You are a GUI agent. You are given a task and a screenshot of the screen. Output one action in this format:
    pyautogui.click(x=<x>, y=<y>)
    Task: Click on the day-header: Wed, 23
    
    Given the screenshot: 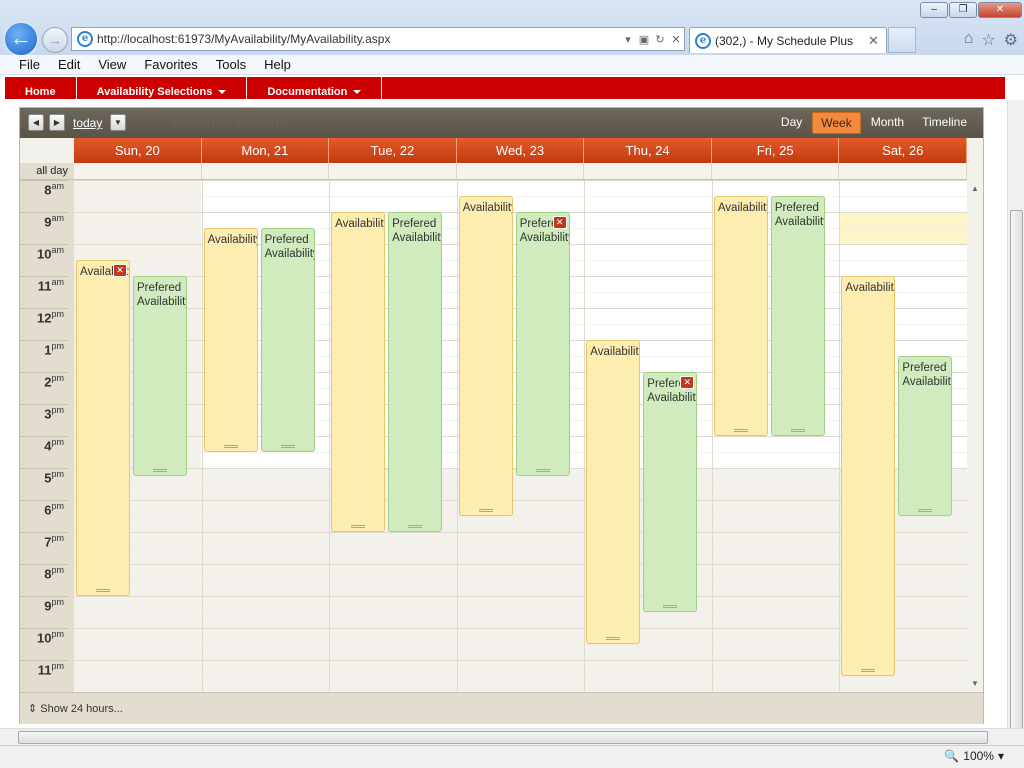 What is the action you would take?
    pyautogui.click(x=520, y=150)
    